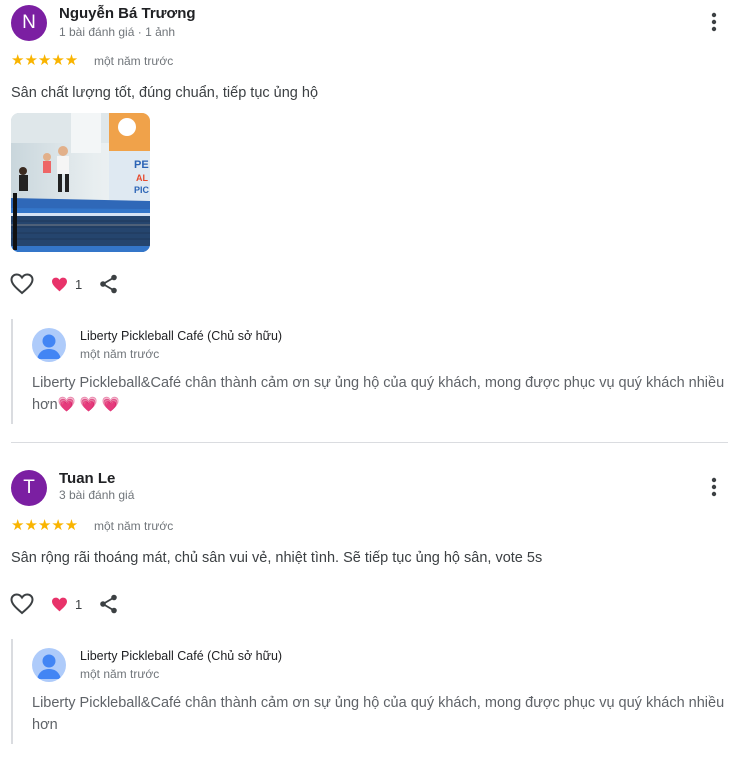 The image size is (756, 759). Describe the element at coordinates (97, 495) in the screenshot. I see `reviewer-meta: 3 bài đánh giá` at that location.